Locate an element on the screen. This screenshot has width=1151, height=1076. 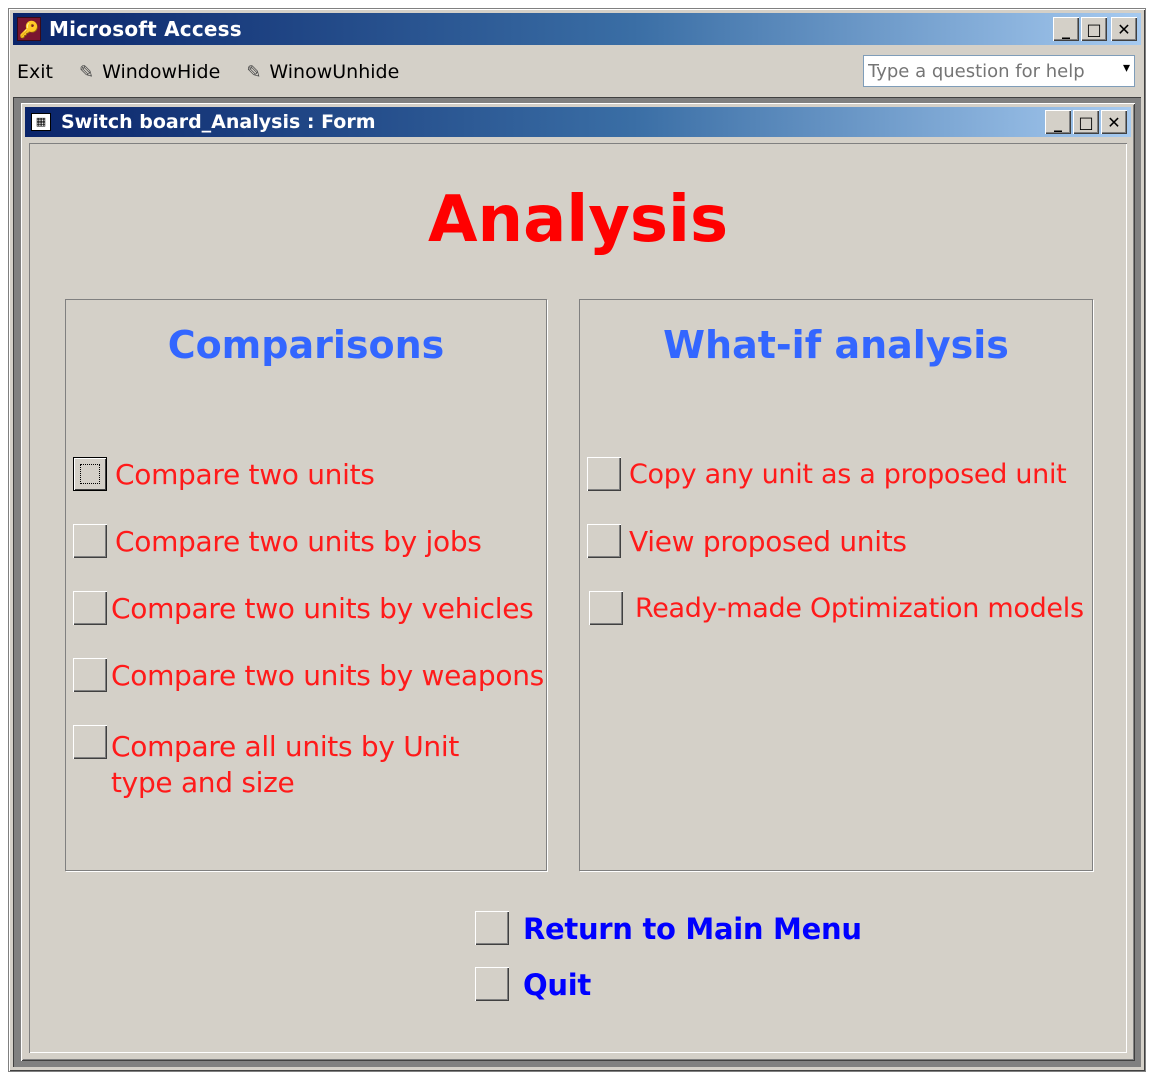
switch-item-label: Compare two units is located at coordinates (245, 474).